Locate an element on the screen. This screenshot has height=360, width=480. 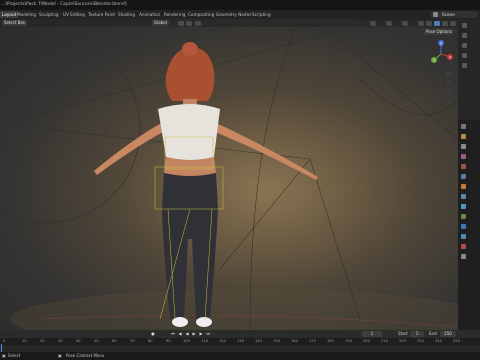
current-frame-field: 1 is located at coordinates (372, 334).